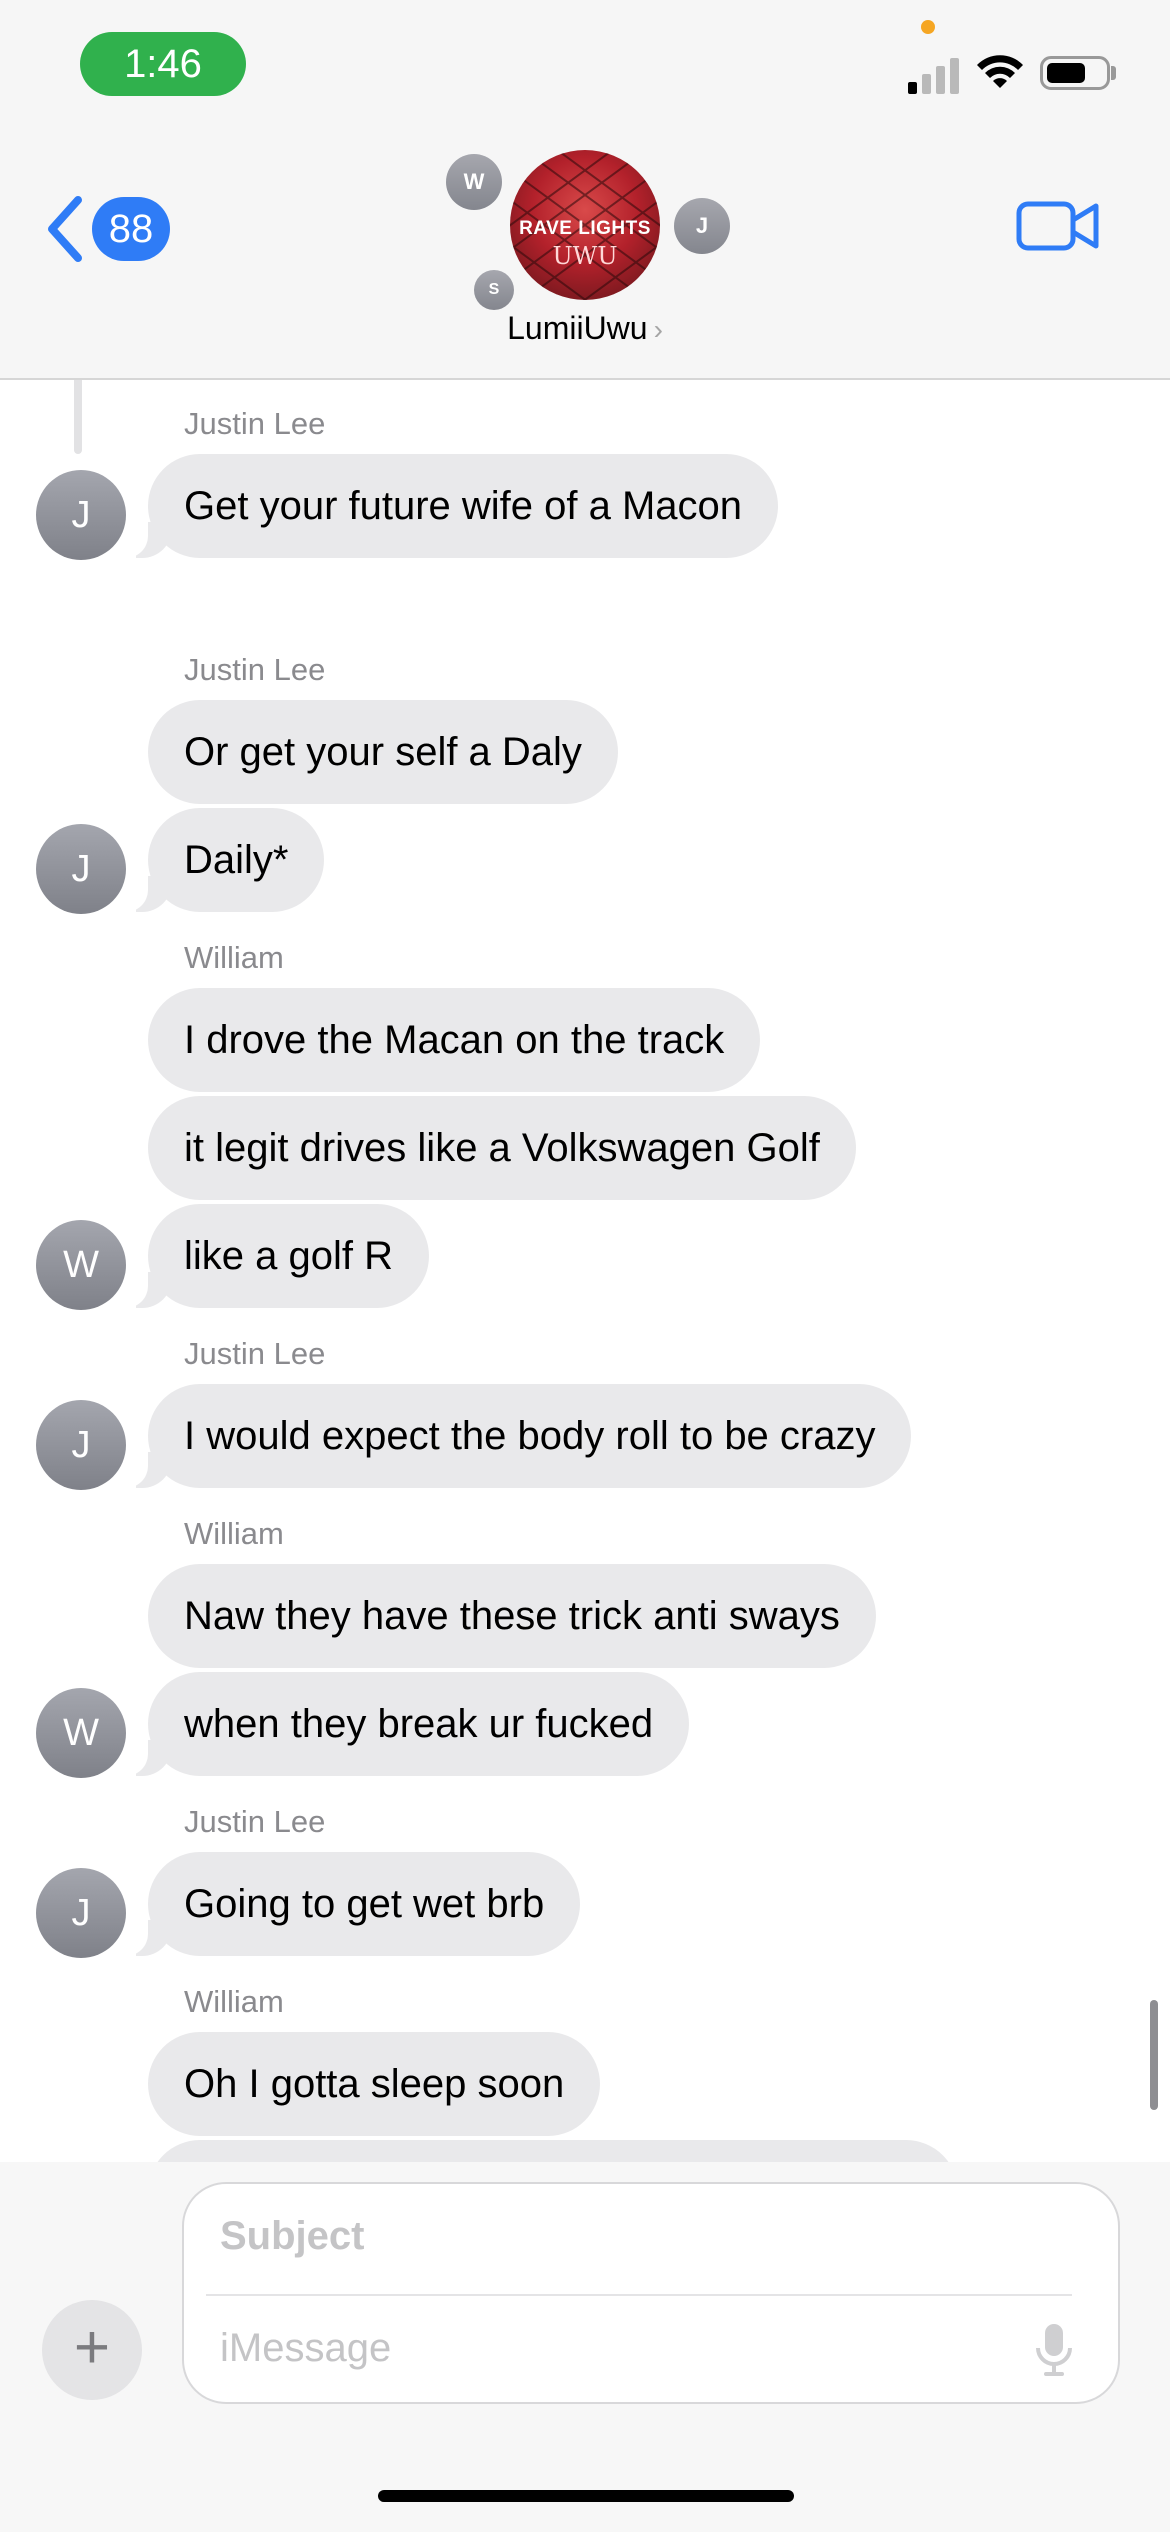  Describe the element at coordinates (275, 1256) in the screenshot. I see `message-bubble: like a golf R` at that location.